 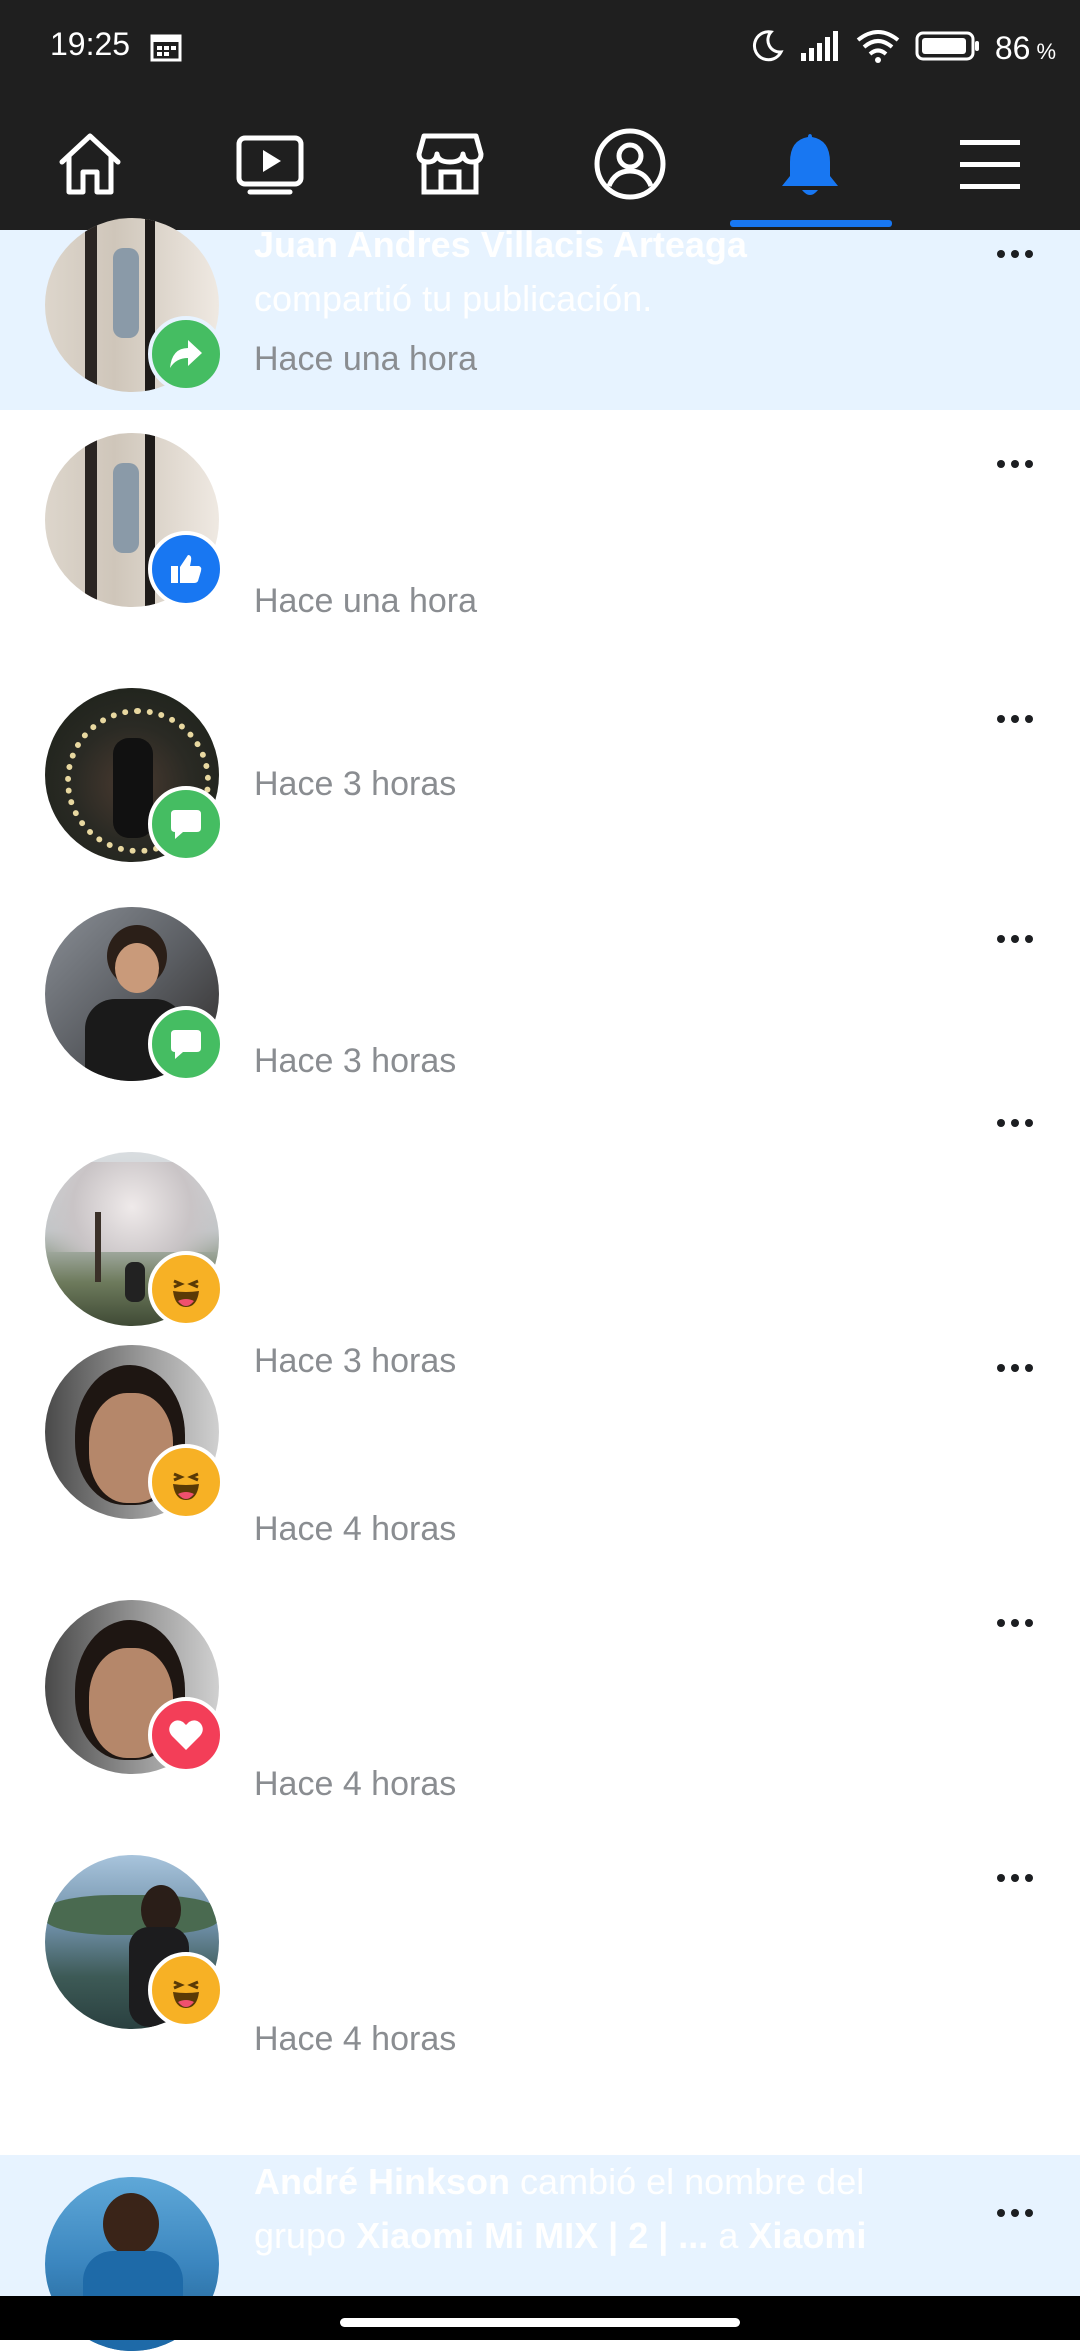 What do you see at coordinates (948, 48) in the screenshot?
I see `battery-icon` at bounding box center [948, 48].